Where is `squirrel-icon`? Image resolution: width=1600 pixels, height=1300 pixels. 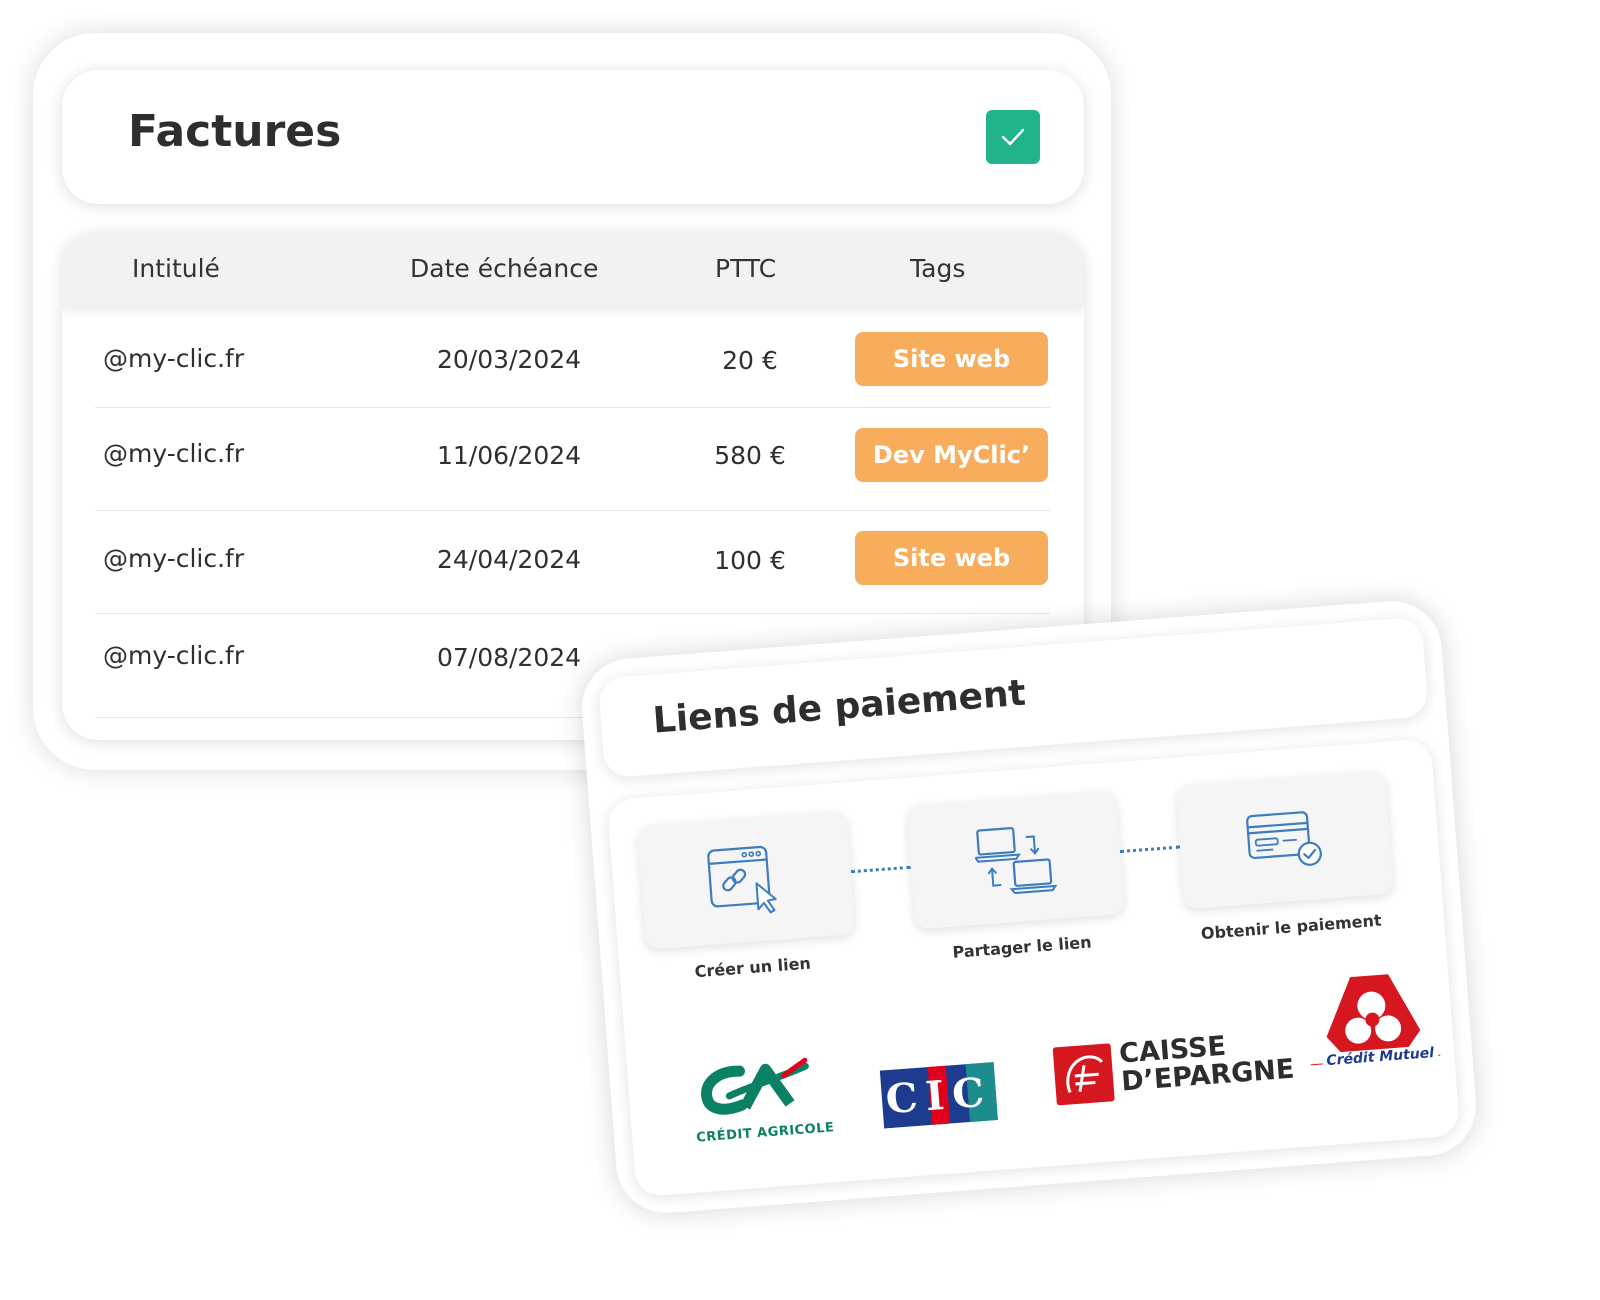
squirrel-icon is located at coordinates (1083, 1074).